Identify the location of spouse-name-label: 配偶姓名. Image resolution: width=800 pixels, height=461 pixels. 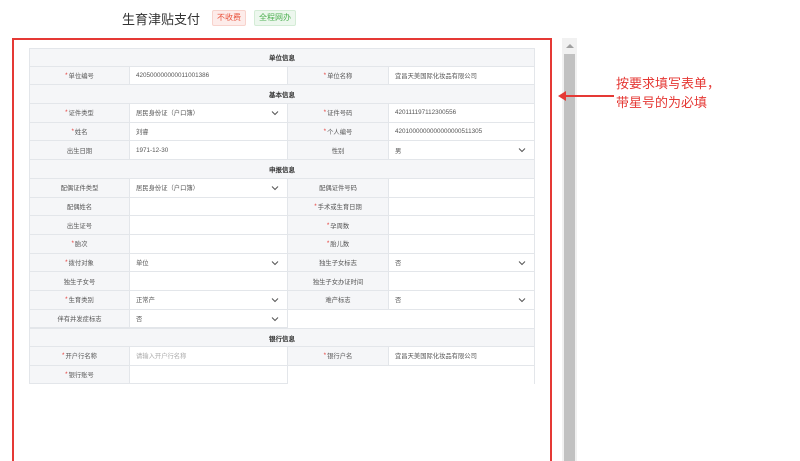
(79, 207).